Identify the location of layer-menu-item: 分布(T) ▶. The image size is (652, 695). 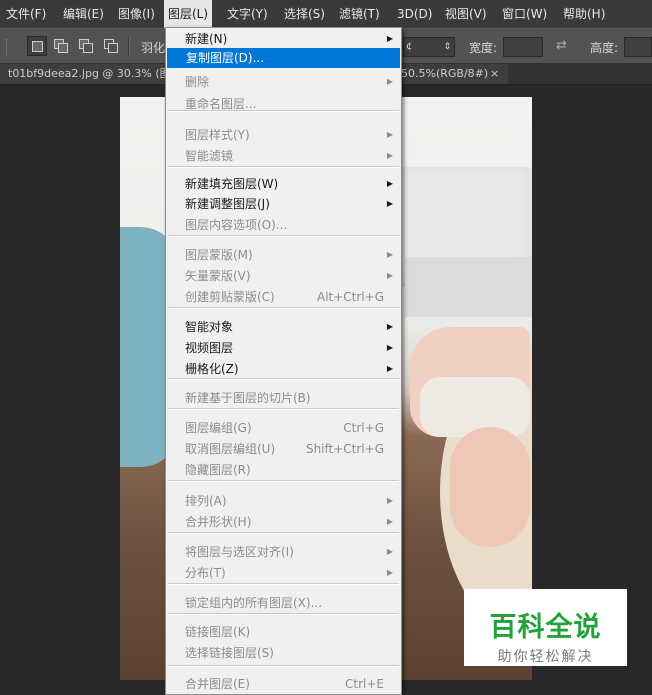
(283, 573).